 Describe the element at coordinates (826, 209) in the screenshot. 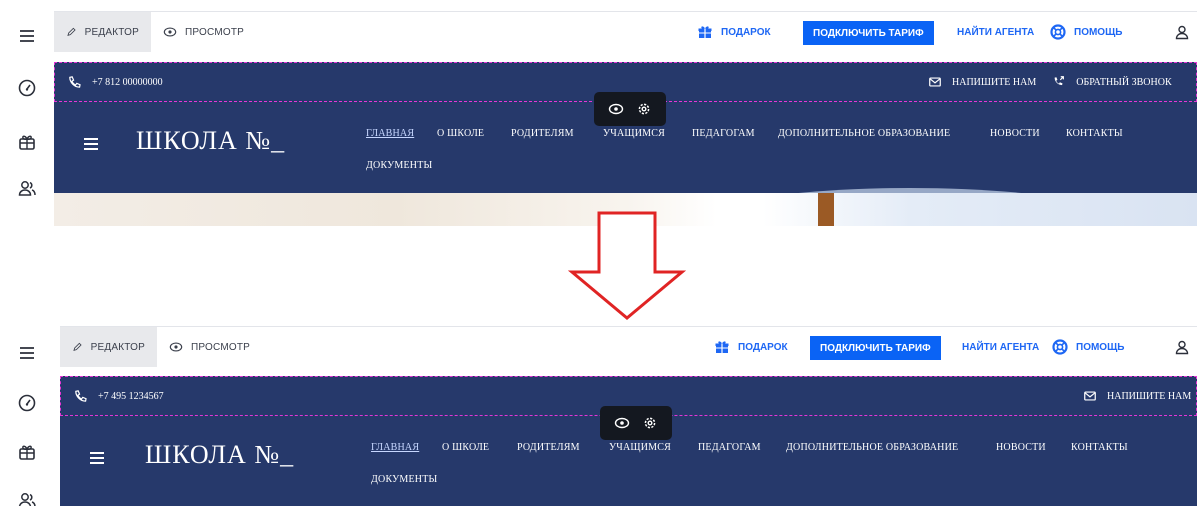

I see `hero-image-detail` at that location.